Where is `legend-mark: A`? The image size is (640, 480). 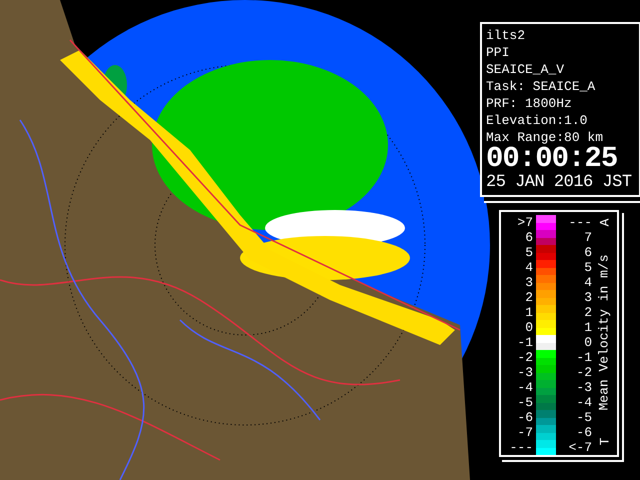 legend-mark: A is located at coordinates (604, 222).